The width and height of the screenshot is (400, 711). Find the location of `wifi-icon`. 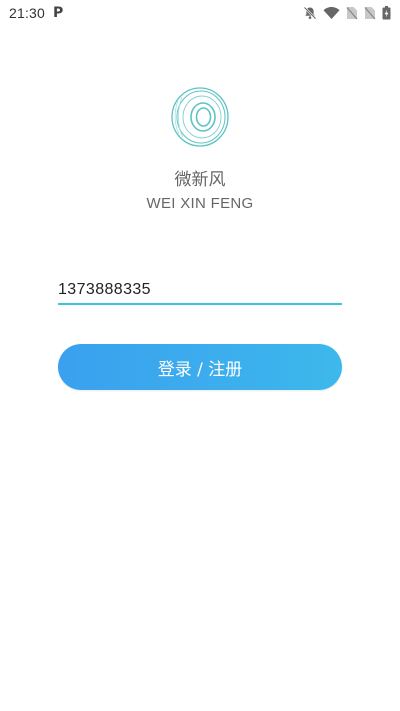

wifi-icon is located at coordinates (331, 13).